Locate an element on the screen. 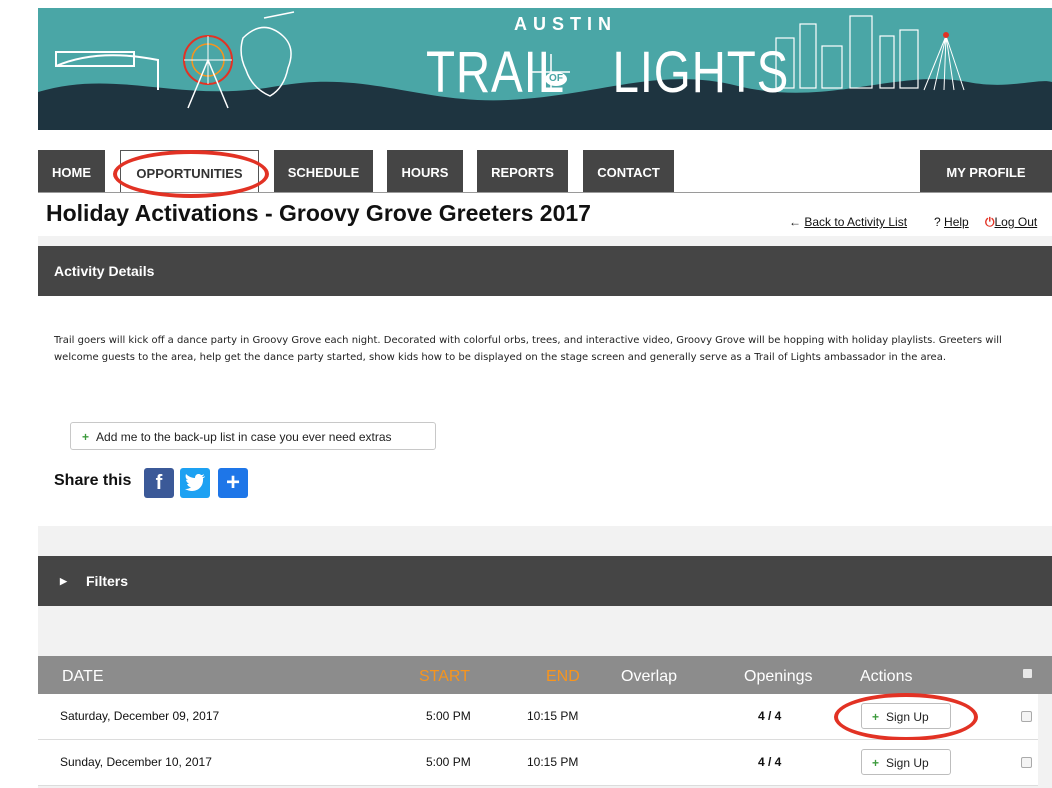  col-header-overlap: Overlap is located at coordinates (649, 676).